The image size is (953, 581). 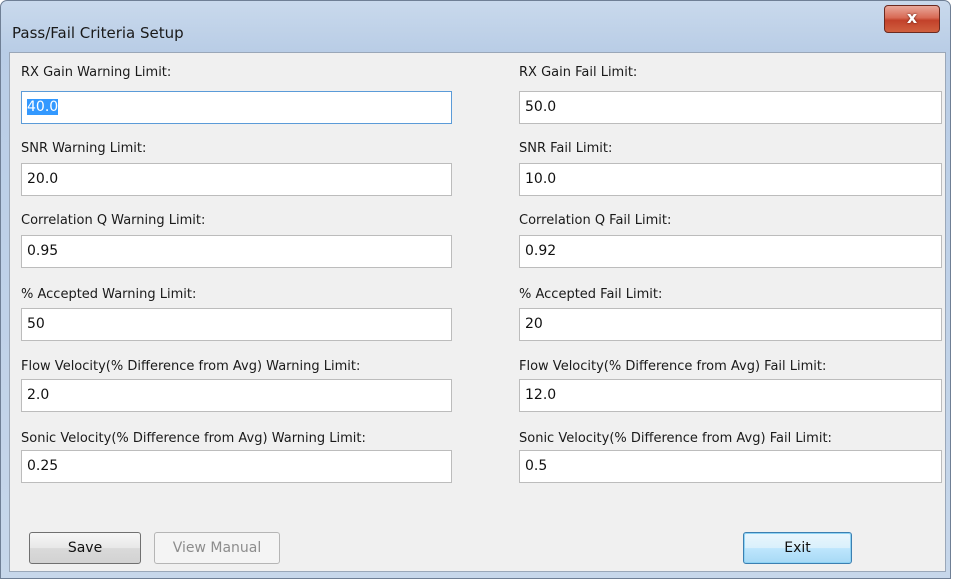 What do you see at coordinates (217, 548) in the screenshot?
I see `view-manual-button: View Manual` at bounding box center [217, 548].